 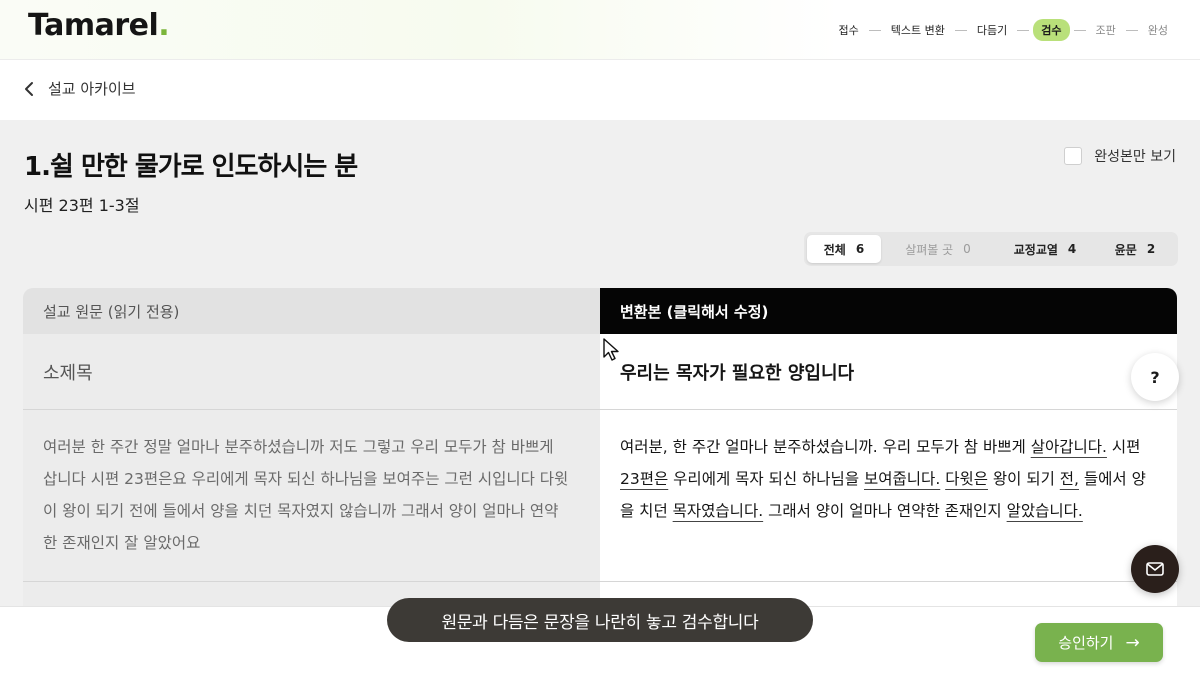 What do you see at coordinates (1051, 30) in the screenshot?
I see `step-review: 검수` at bounding box center [1051, 30].